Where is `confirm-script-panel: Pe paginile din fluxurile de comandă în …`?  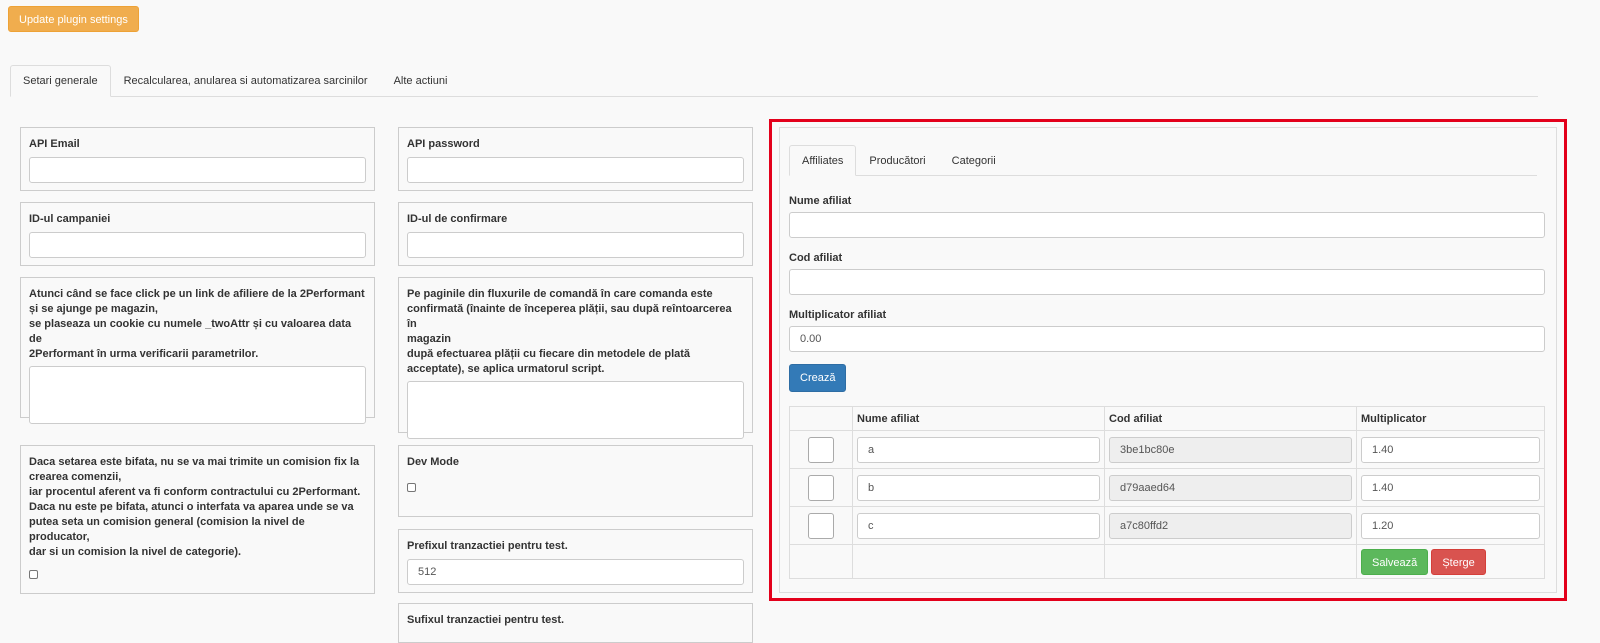
confirm-script-panel: Pe paginile din fluxurile de comandă în … is located at coordinates (575, 358).